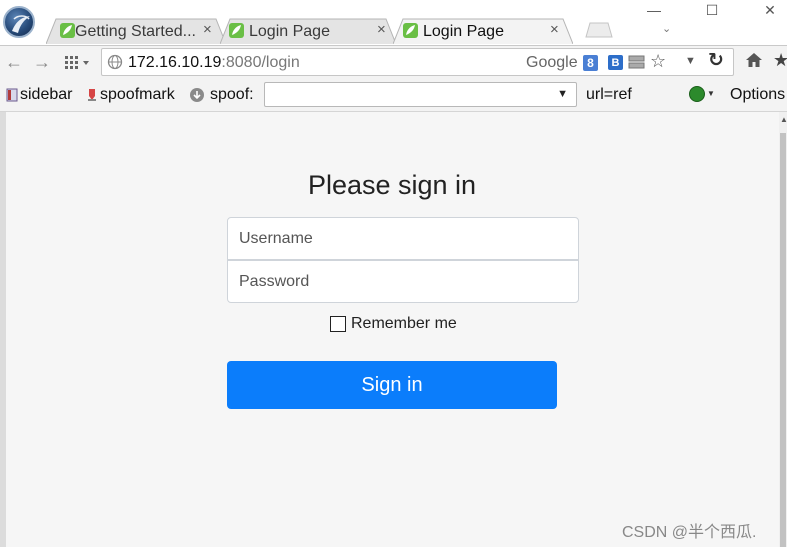  I want to click on spoof-icon, so click(197, 95).